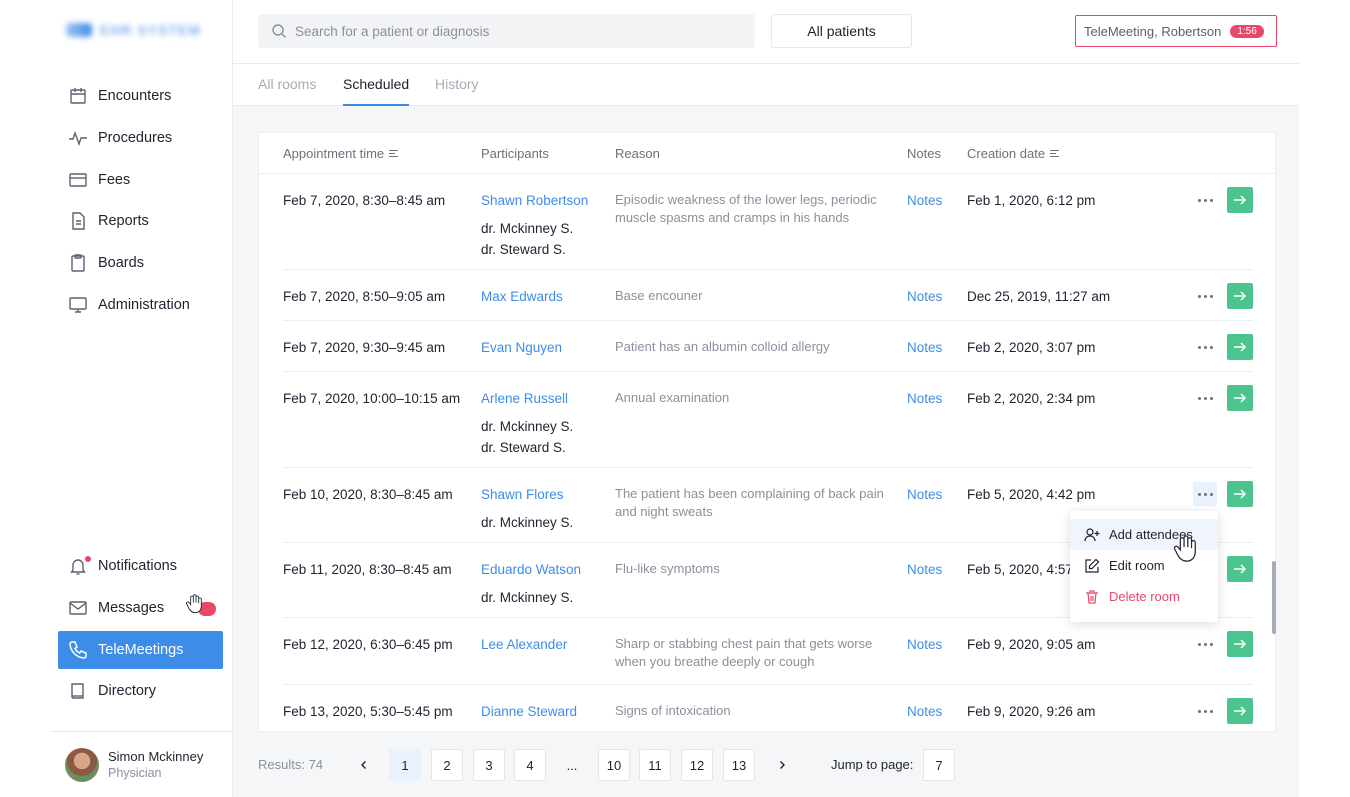 Image resolution: width=1350 pixels, height=797 pixels. What do you see at coordinates (529, 711) in the screenshot?
I see `patient-link: Dianne Steward` at bounding box center [529, 711].